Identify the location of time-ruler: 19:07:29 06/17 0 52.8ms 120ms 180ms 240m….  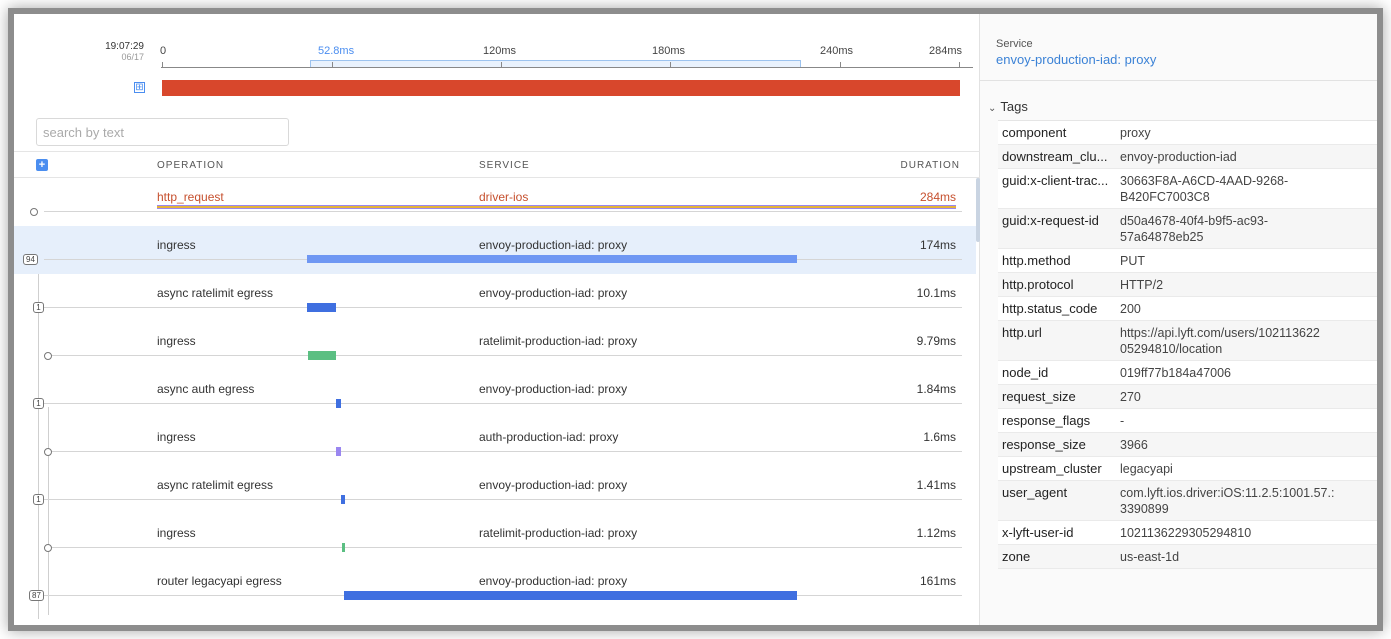
(497, 42).